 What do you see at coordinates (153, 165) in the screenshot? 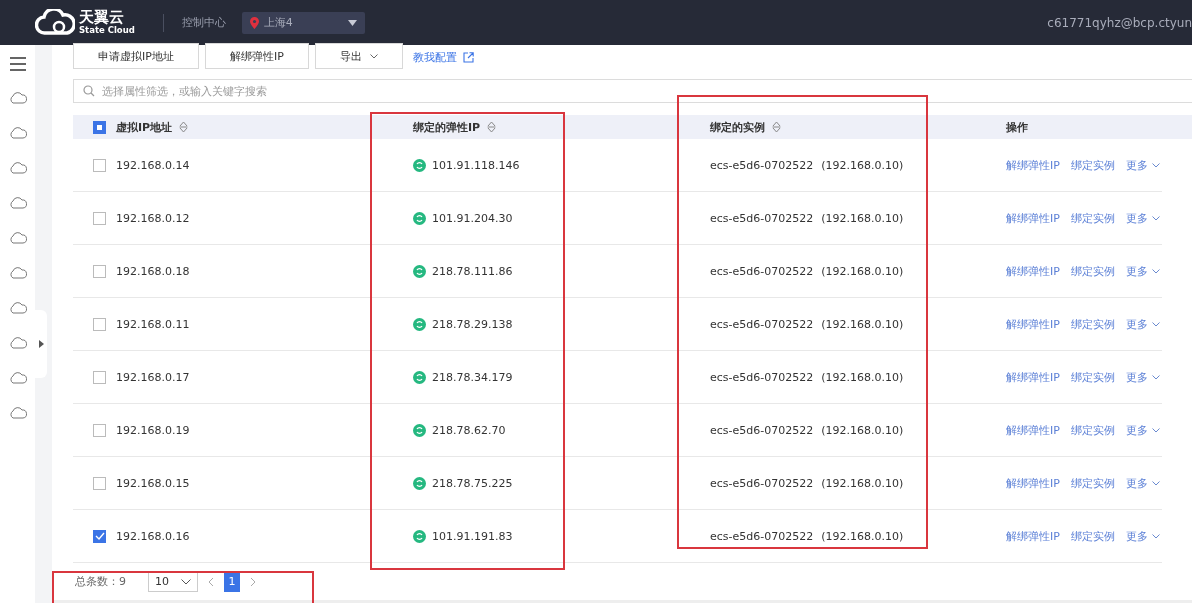
I see `table-cell: 192.168.0.14` at bounding box center [153, 165].